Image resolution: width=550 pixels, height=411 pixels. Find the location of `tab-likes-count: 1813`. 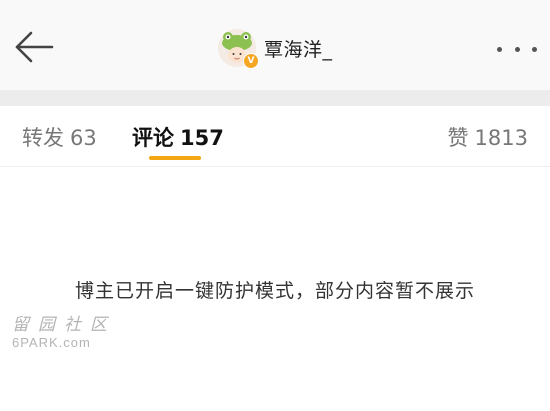

tab-likes-count: 1813 is located at coordinates (501, 138).